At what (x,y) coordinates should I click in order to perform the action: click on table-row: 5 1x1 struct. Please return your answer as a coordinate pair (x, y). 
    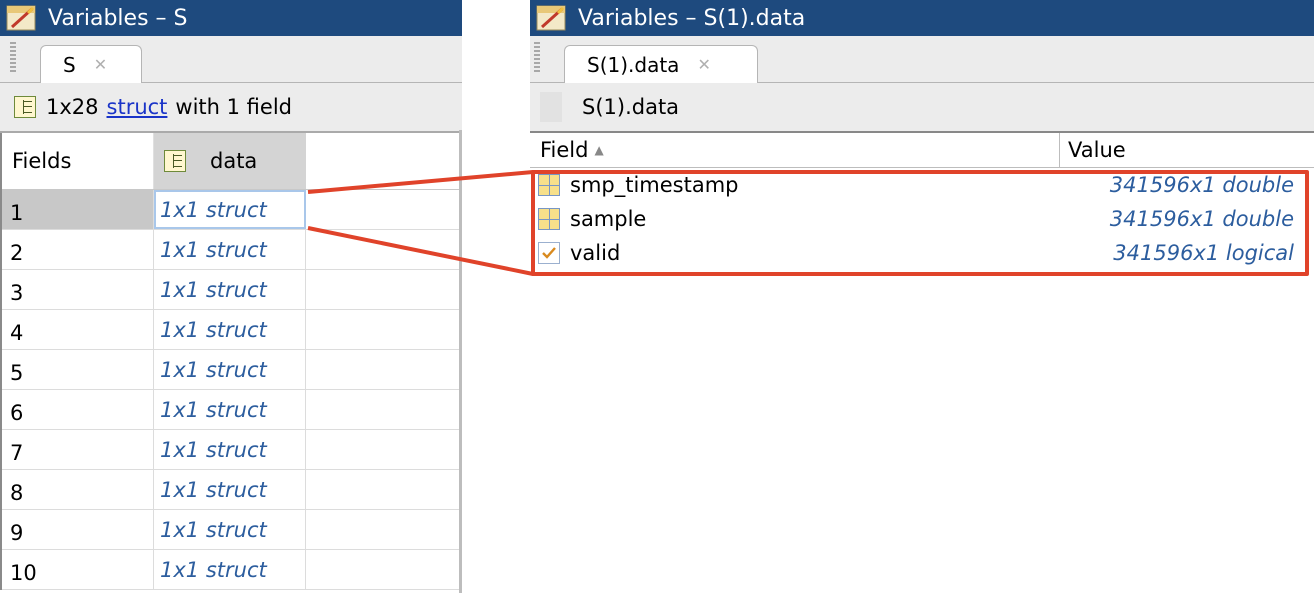
    Looking at the image, I should click on (231, 370).